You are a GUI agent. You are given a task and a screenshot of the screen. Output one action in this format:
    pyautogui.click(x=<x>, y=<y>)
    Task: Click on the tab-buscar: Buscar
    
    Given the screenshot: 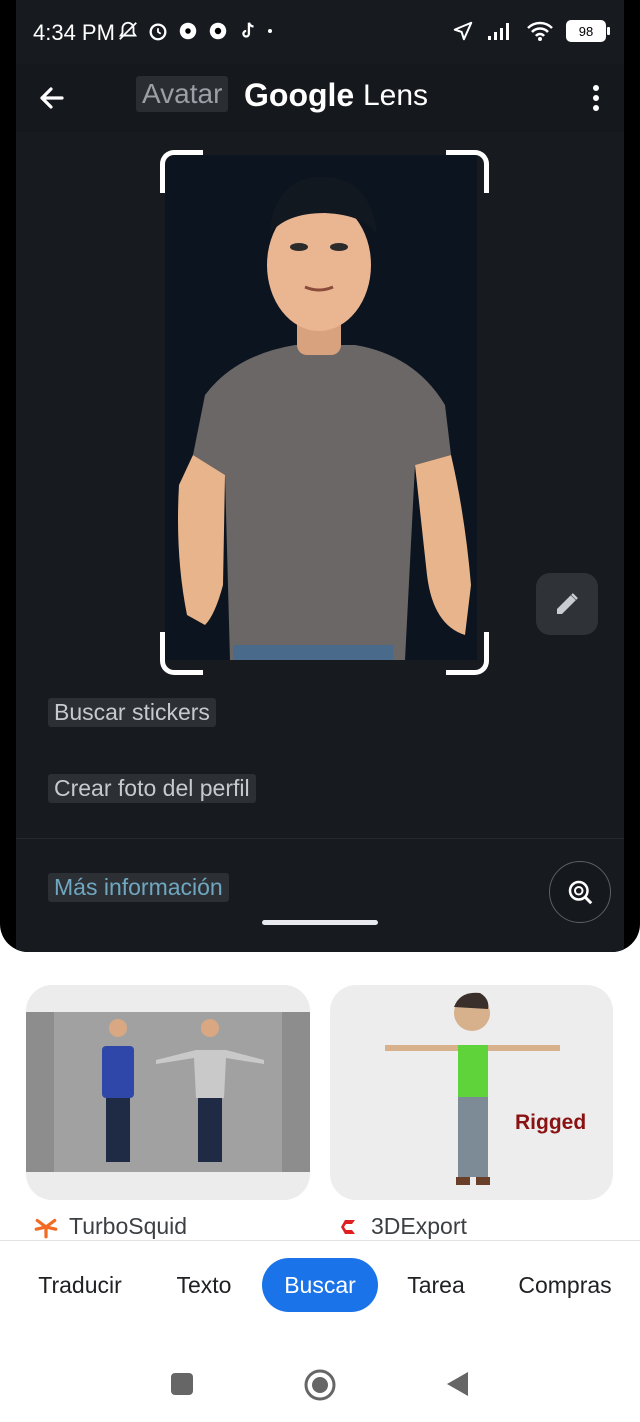 What is the action you would take?
    pyautogui.click(x=320, y=1285)
    